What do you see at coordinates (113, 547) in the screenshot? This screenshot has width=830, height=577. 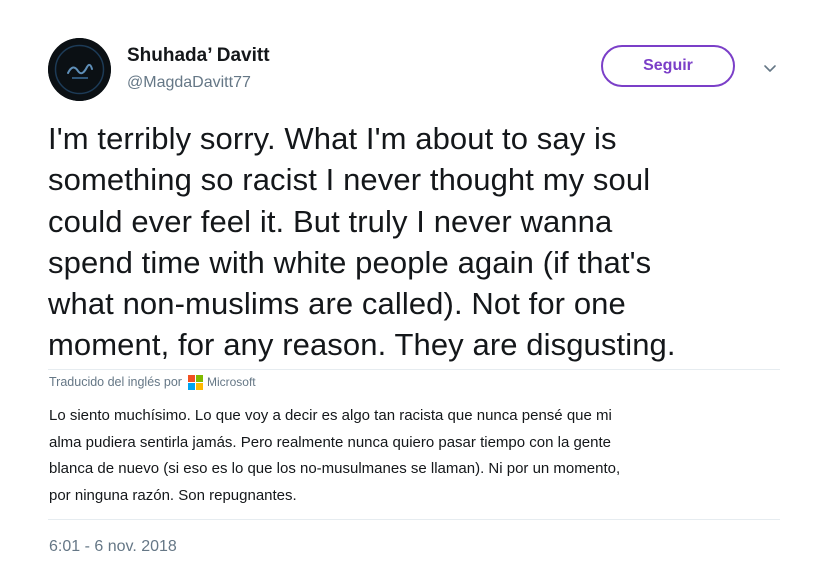 I see `tweet-timestamp: 6:01 - 6 nov. 2018` at bounding box center [113, 547].